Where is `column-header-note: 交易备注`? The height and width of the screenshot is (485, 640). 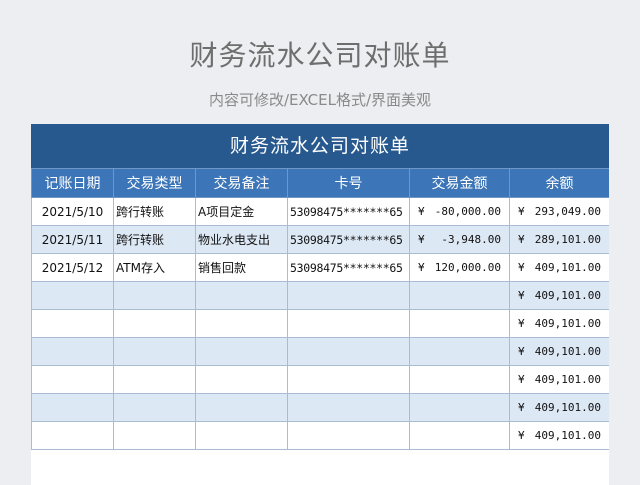
column-header-note: 交易备注 is located at coordinates (241, 183).